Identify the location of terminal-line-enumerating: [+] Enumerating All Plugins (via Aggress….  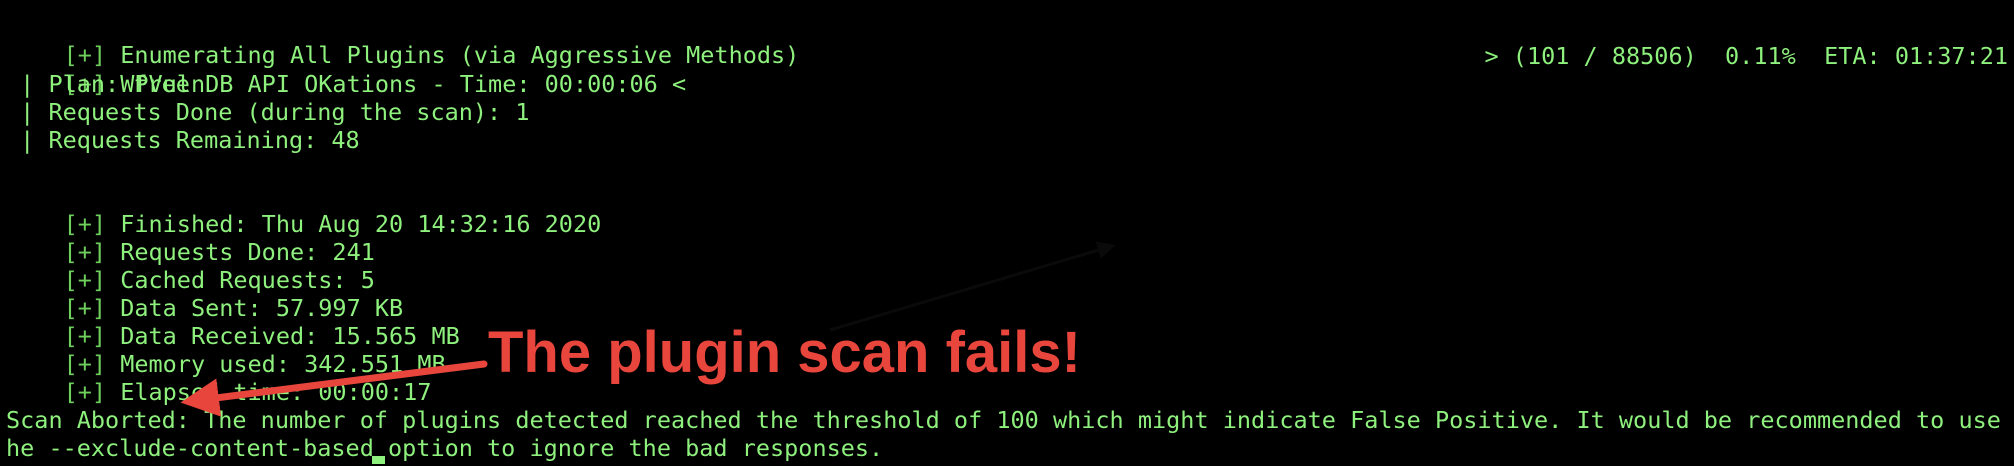
(403, 41).